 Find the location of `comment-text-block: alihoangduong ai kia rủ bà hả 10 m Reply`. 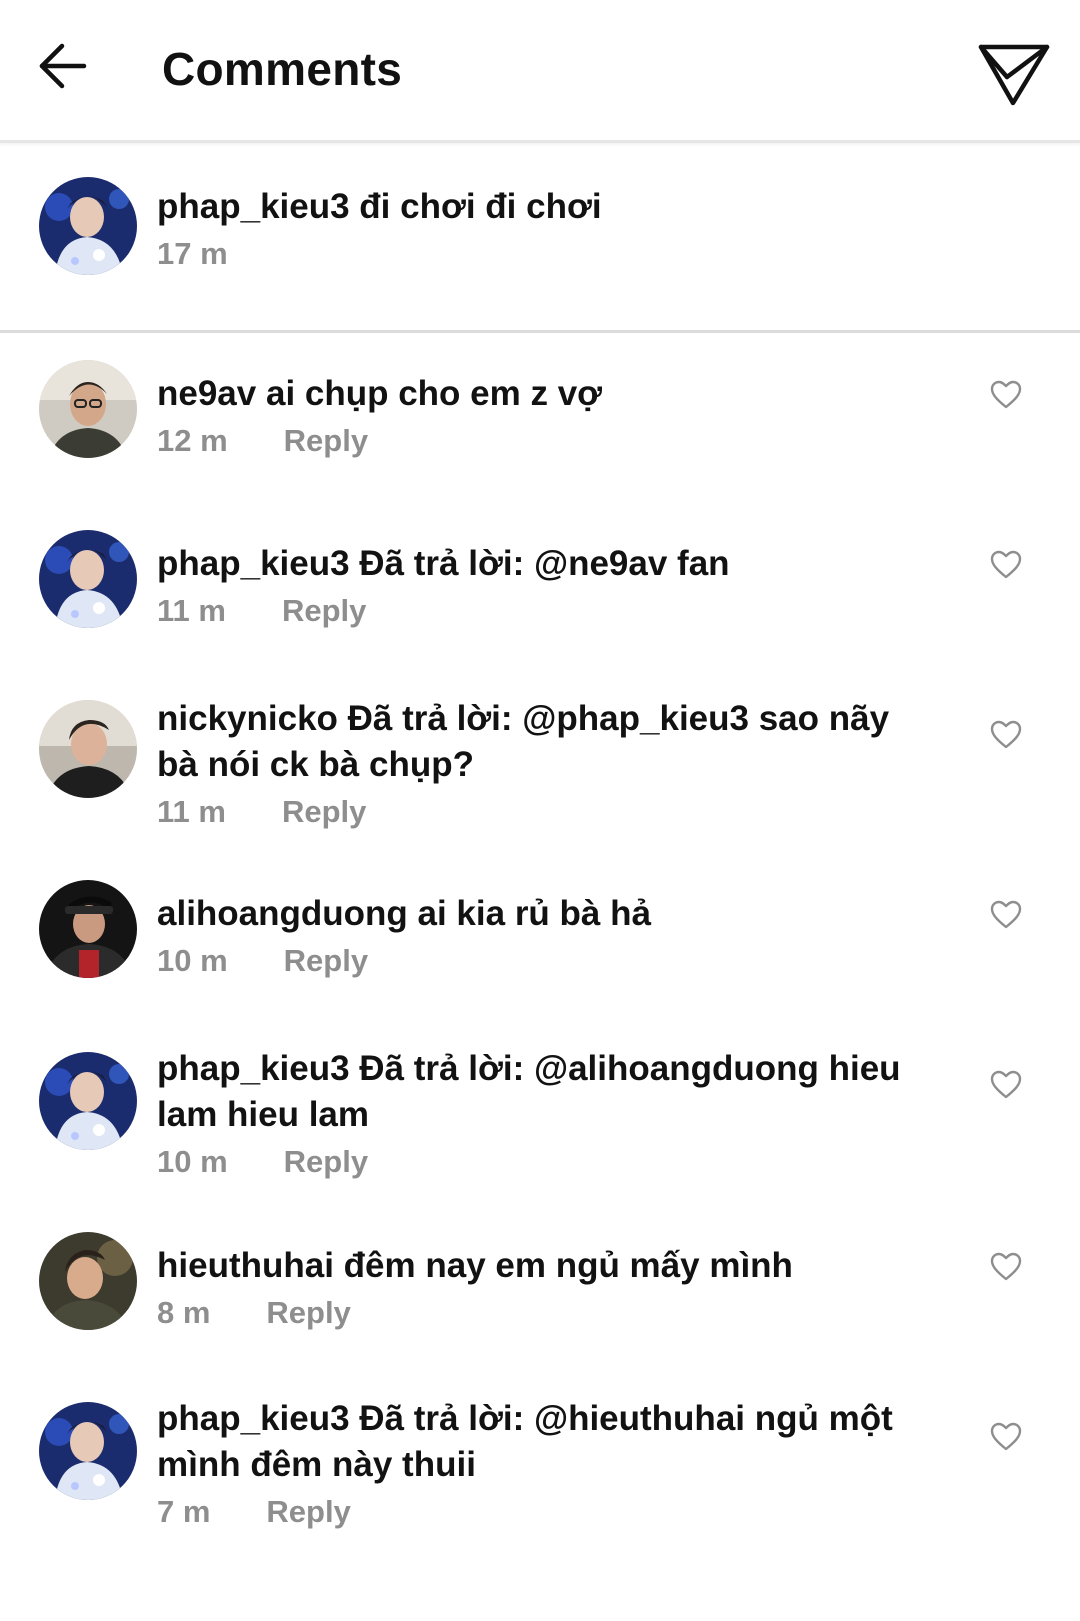

comment-text-block: alihoangduong ai kia rủ bà hả 10 m Reply is located at coordinates (547, 936).